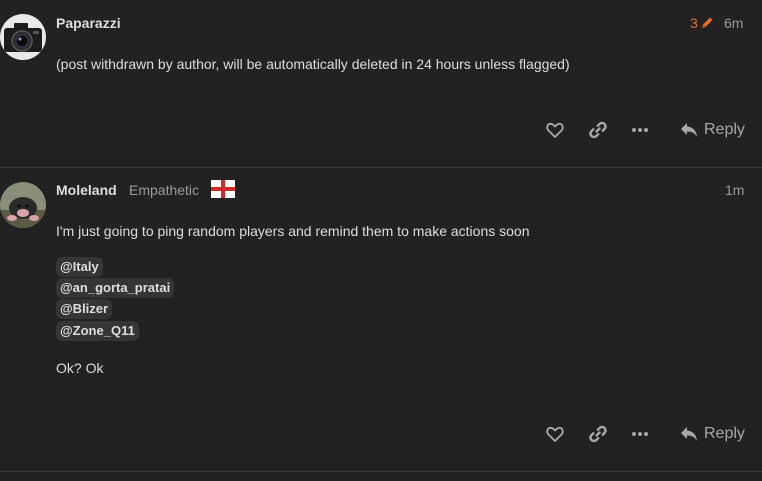 The image size is (762, 481). I want to click on camera-avatar, so click(23, 37).